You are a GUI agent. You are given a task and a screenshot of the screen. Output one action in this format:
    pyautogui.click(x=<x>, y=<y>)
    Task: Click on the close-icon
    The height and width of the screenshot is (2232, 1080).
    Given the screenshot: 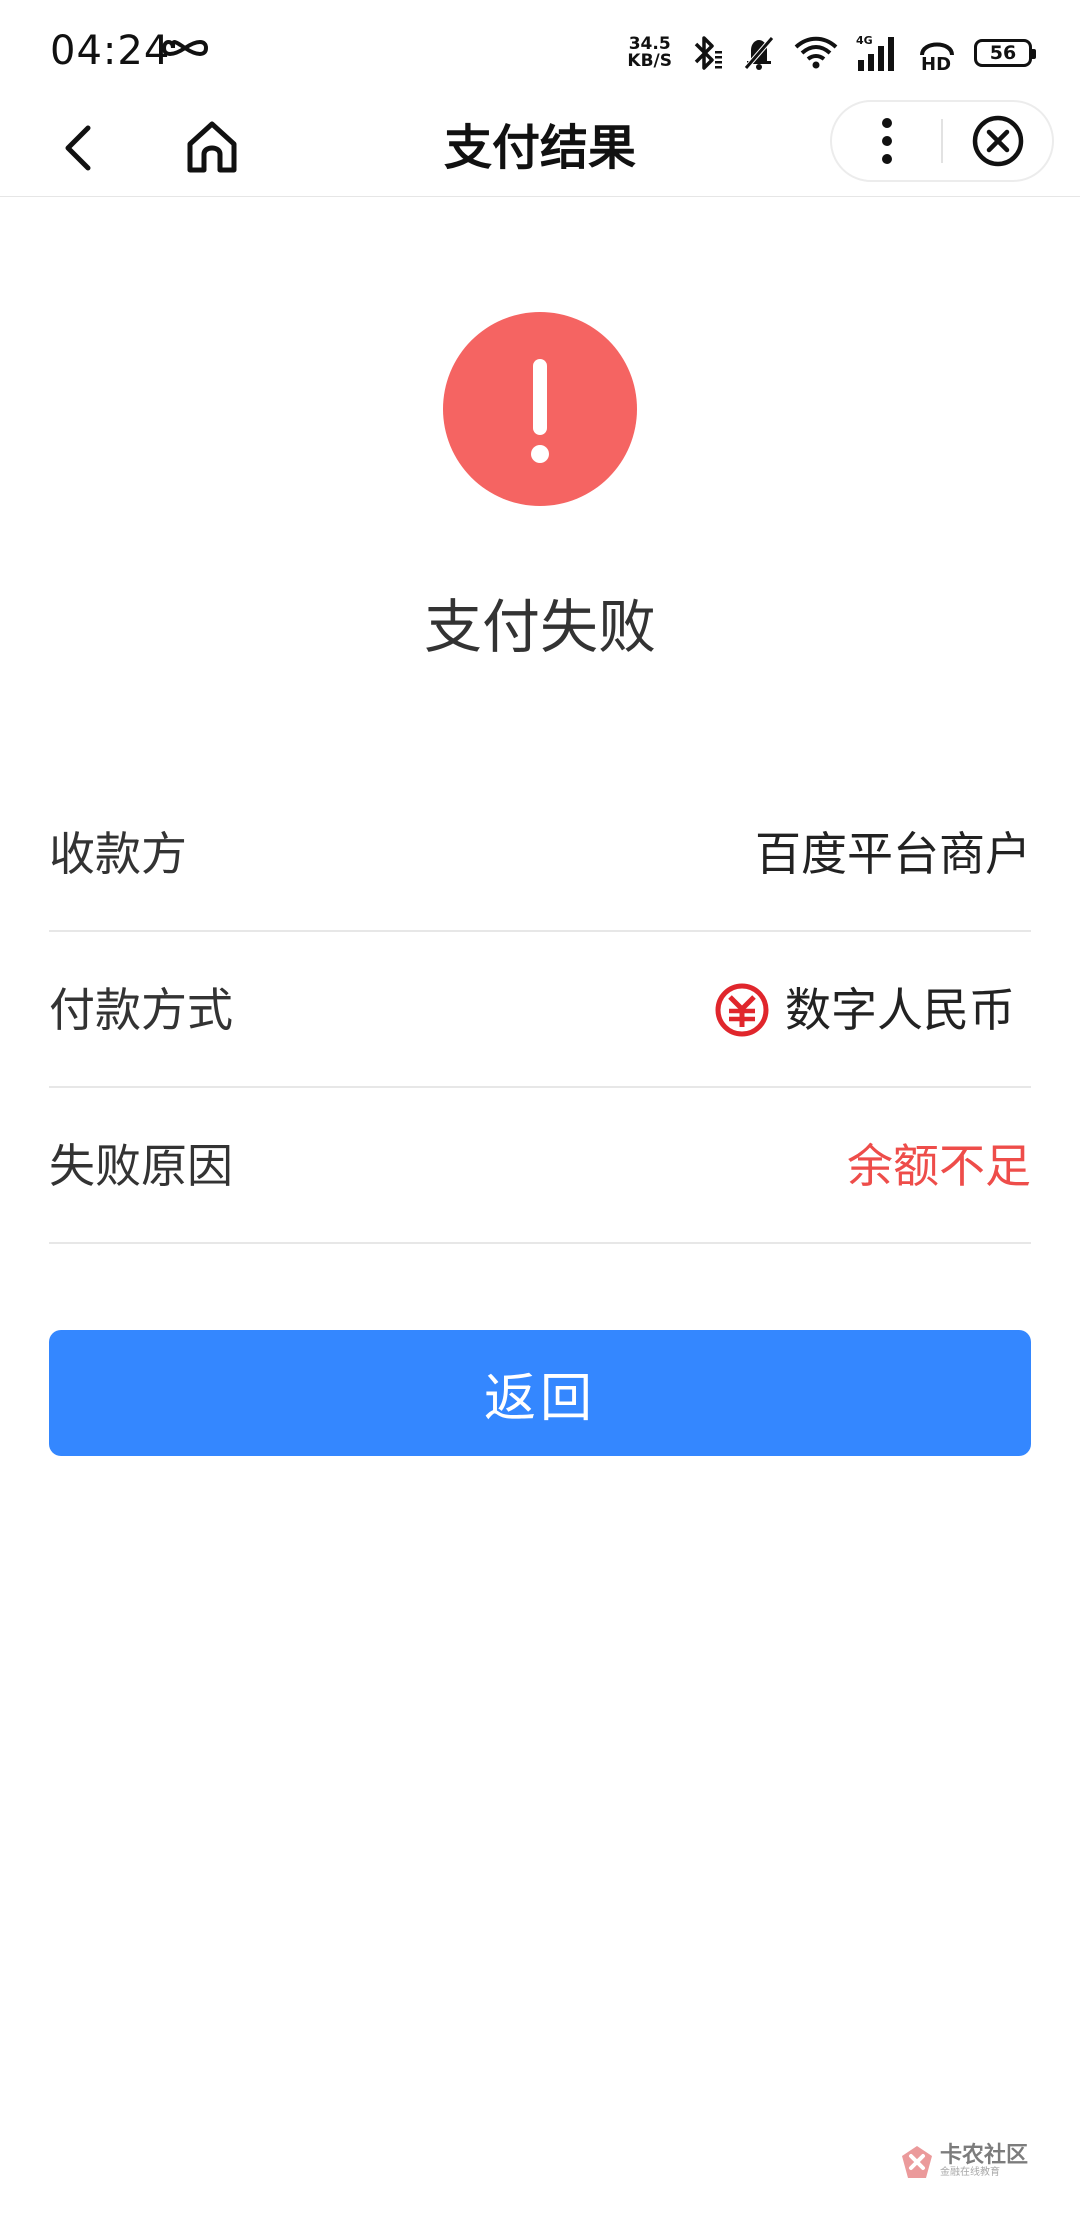 What is the action you would take?
    pyautogui.click(x=997, y=141)
    